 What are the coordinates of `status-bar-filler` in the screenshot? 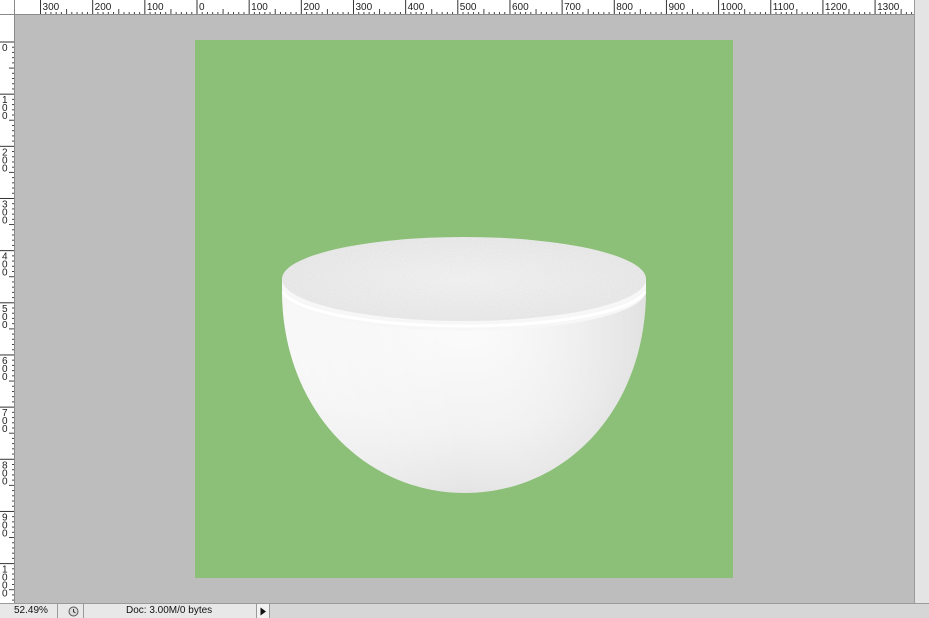 It's located at (599, 611).